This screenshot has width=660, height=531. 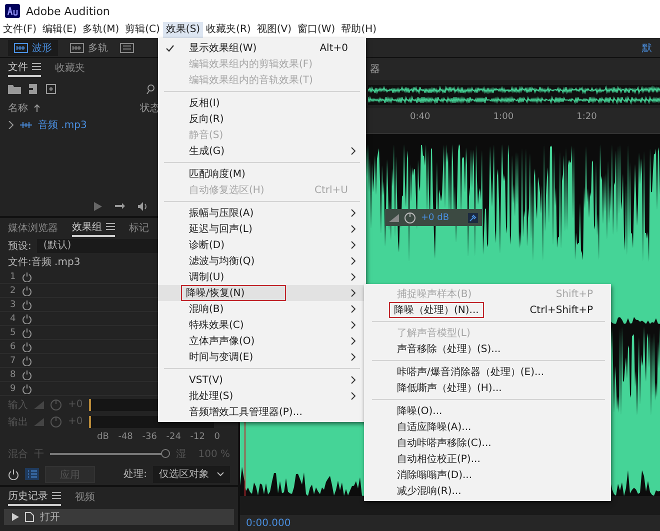 I want to click on app-logo-icon, so click(x=12, y=11).